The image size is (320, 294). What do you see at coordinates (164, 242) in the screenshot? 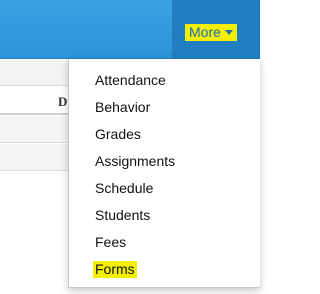
I see `menu-item-fees: Fees` at bounding box center [164, 242].